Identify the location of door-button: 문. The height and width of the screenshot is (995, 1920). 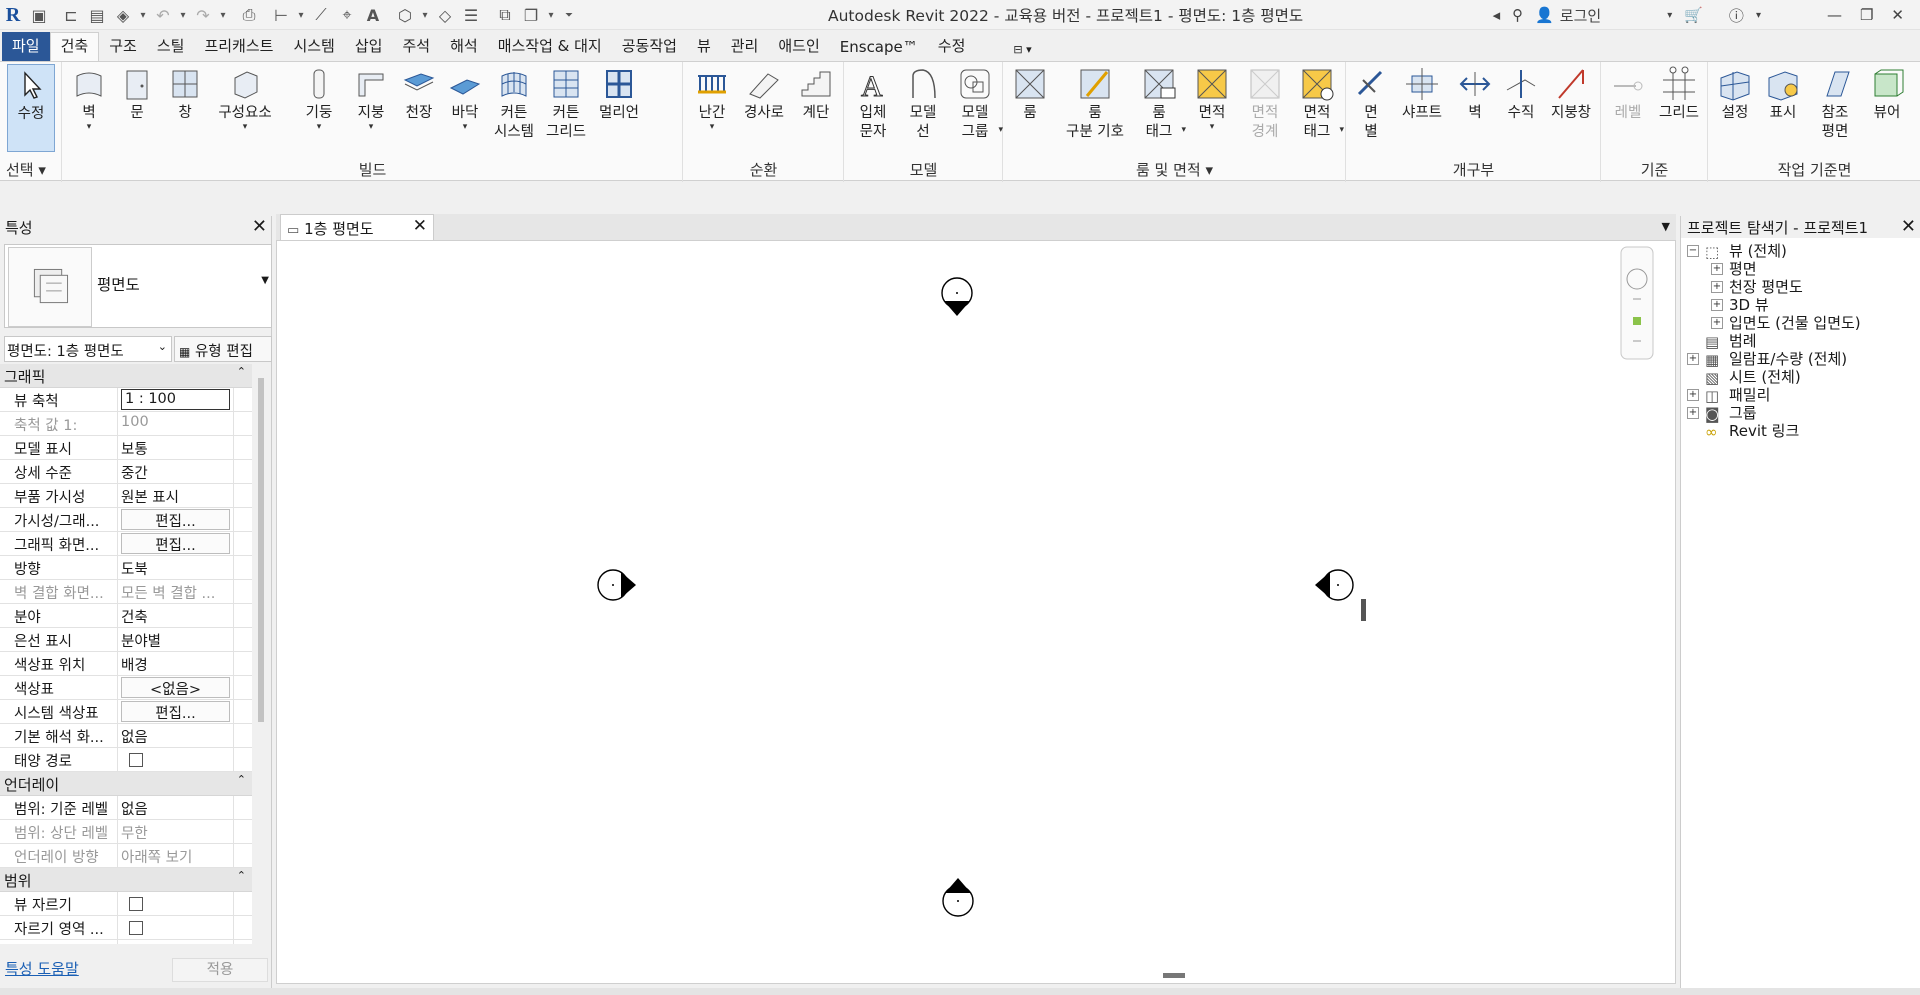
(137, 94).